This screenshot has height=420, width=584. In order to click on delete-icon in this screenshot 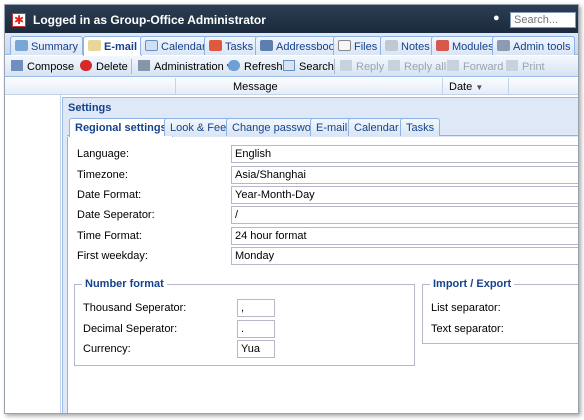, I will do `click(86, 65)`.